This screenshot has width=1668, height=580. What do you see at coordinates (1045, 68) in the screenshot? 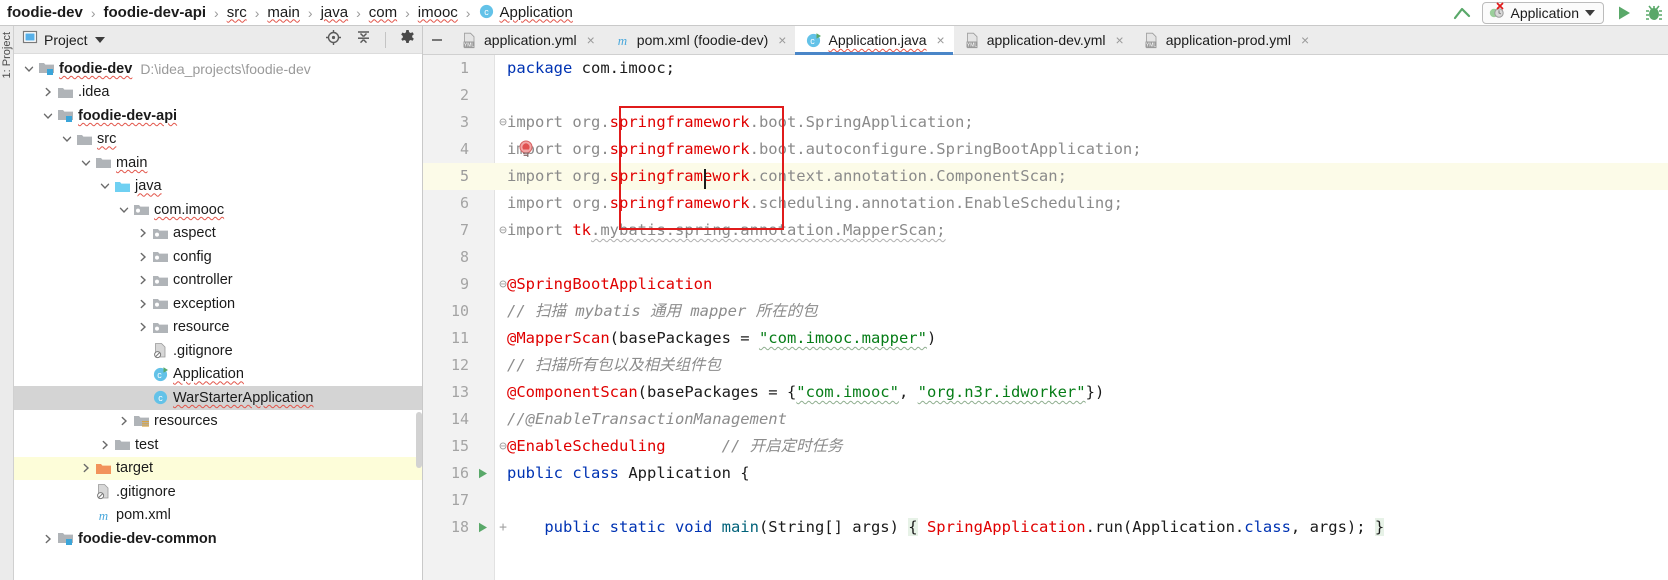
I see `code-line-1: 1 package com.imooc;` at bounding box center [1045, 68].